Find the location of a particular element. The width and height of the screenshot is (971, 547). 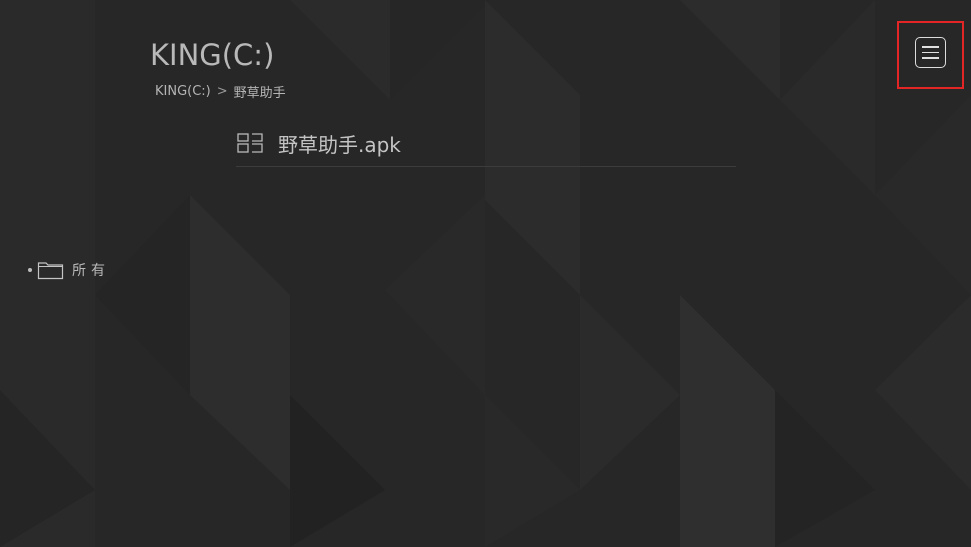

sidebar-item-all: 所有 is located at coordinates (69, 270).